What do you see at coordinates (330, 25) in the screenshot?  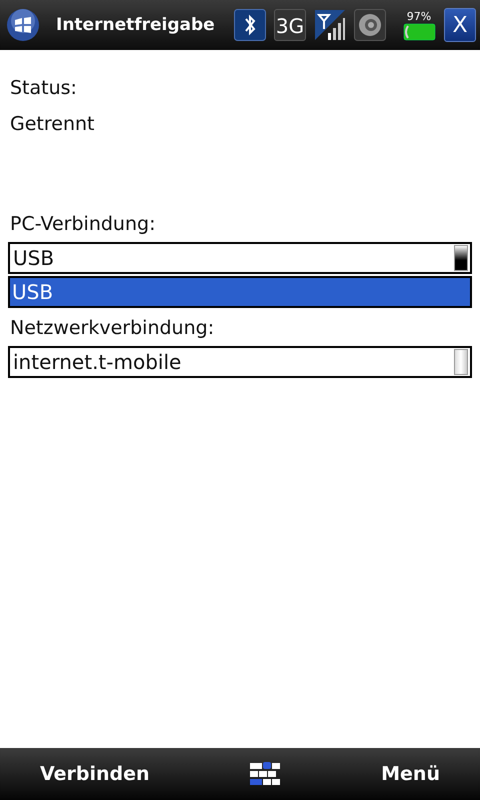 I see `signal-icon` at bounding box center [330, 25].